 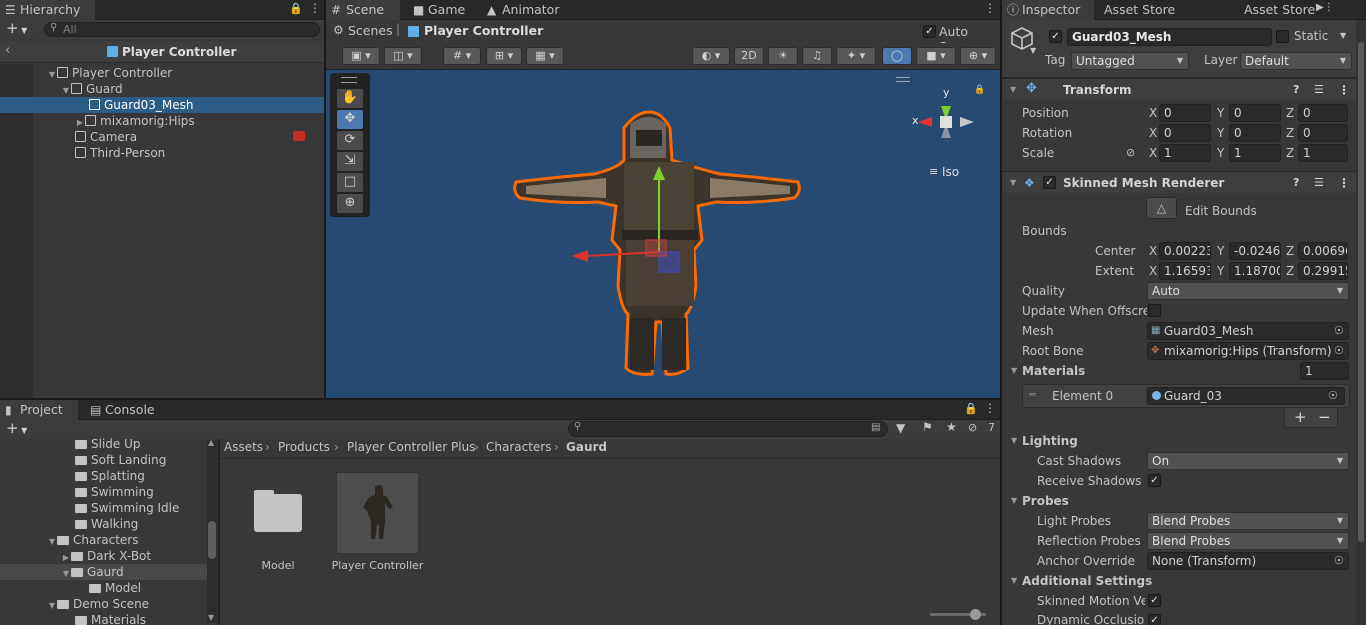 What do you see at coordinates (1296, 183) in the screenshot?
I see `help-icon: ?` at bounding box center [1296, 183].